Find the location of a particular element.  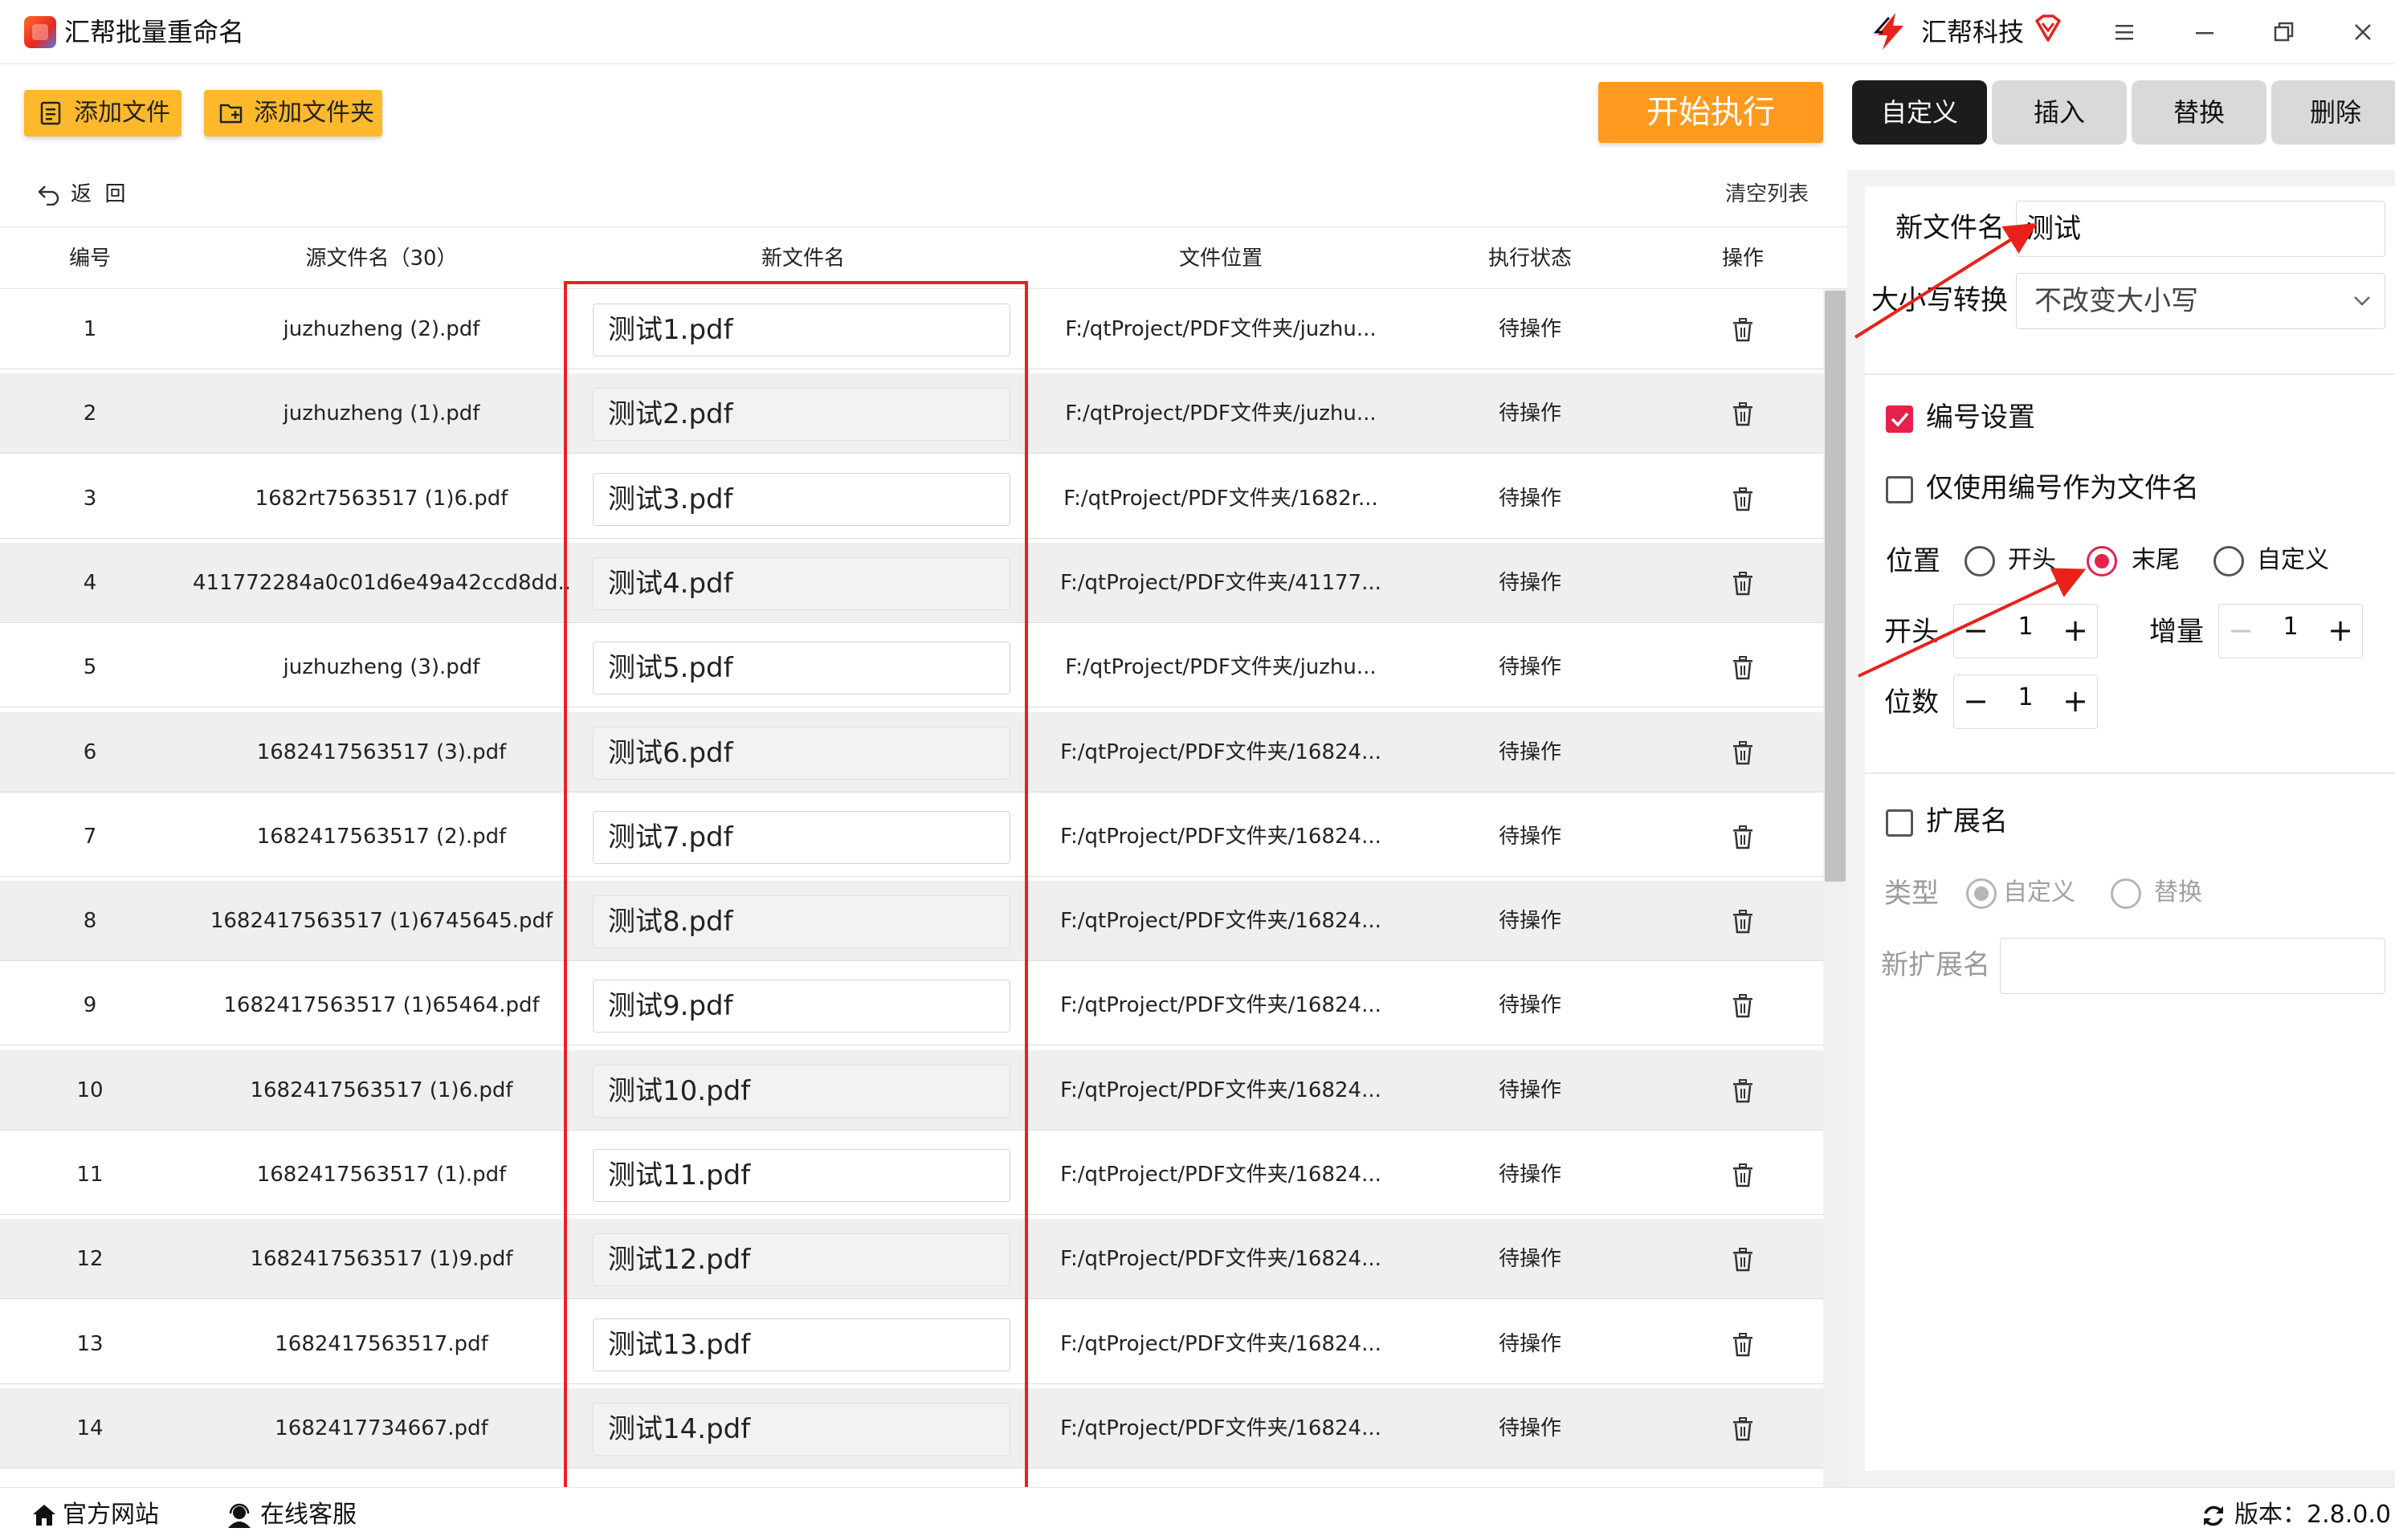

increment-increment-button: + is located at coordinates (2340, 631).